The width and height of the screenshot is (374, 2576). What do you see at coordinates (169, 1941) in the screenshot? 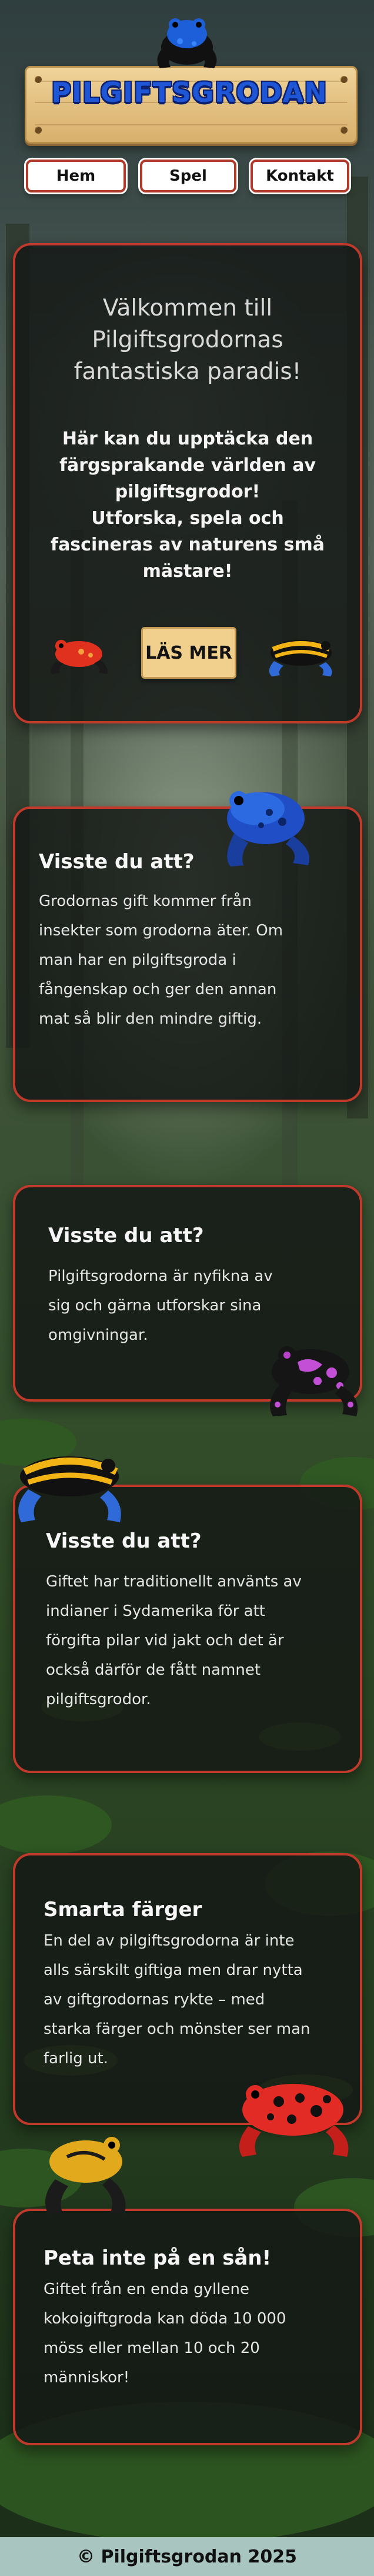
I see `fact-card-text-line: En del av pilgiftsgrodorna är inte` at bounding box center [169, 1941].